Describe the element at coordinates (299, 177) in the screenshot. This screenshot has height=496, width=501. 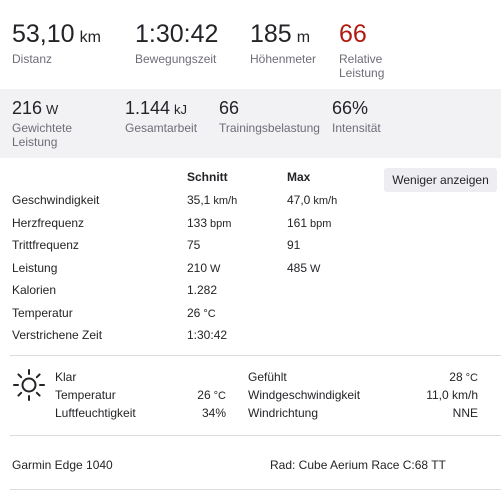
I see `column-header-max: Max` at that location.